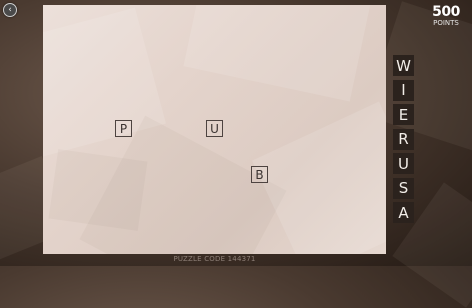 This screenshot has height=308, width=472. I want to click on board-tile: P, so click(123, 128).